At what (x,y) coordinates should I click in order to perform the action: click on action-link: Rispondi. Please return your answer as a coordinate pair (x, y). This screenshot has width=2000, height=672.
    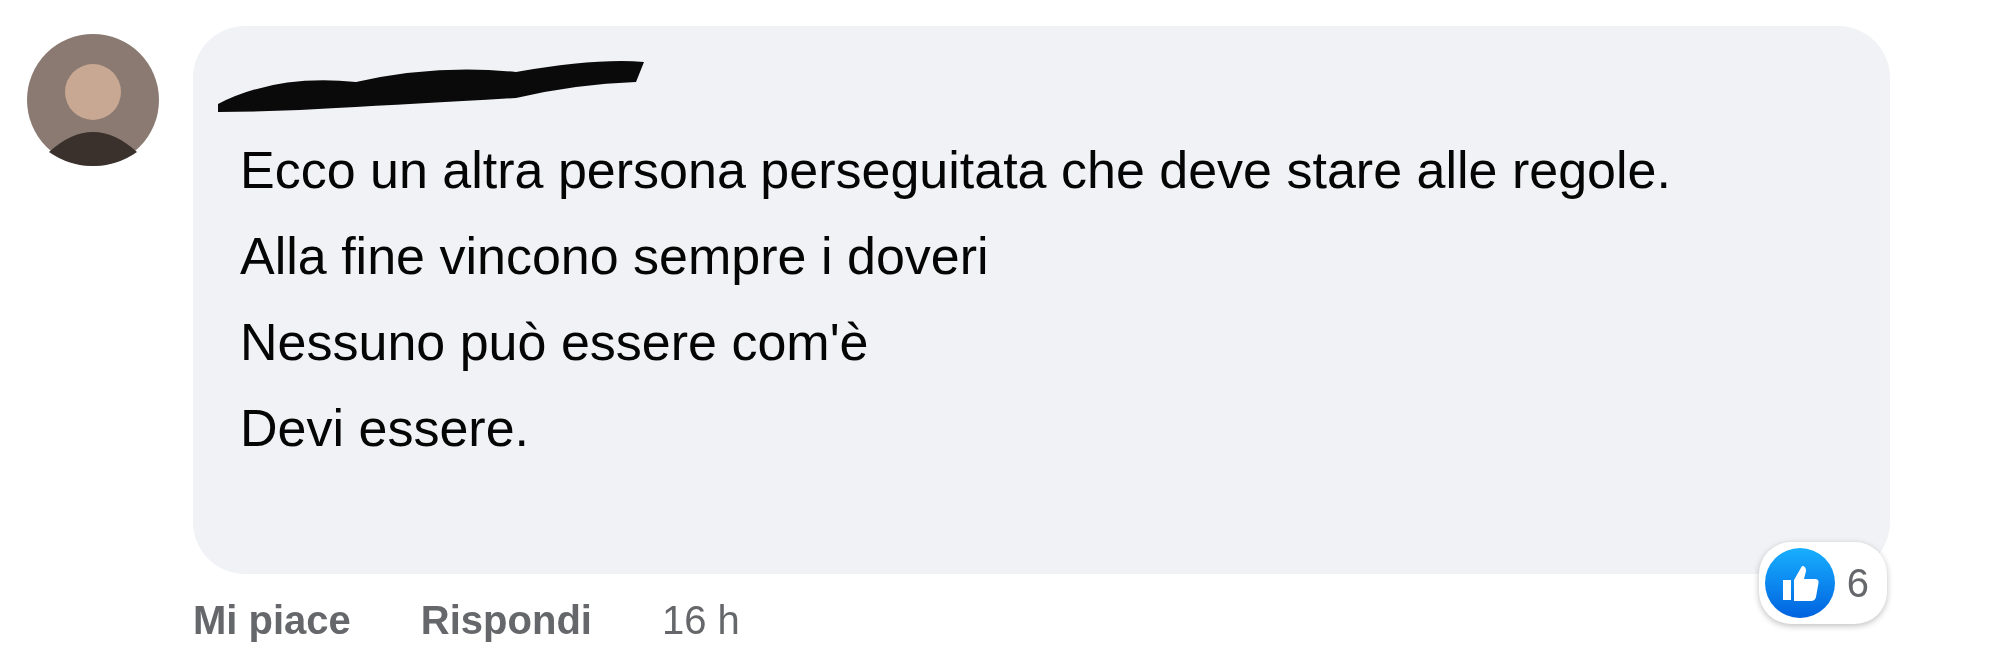
    Looking at the image, I should click on (506, 620).